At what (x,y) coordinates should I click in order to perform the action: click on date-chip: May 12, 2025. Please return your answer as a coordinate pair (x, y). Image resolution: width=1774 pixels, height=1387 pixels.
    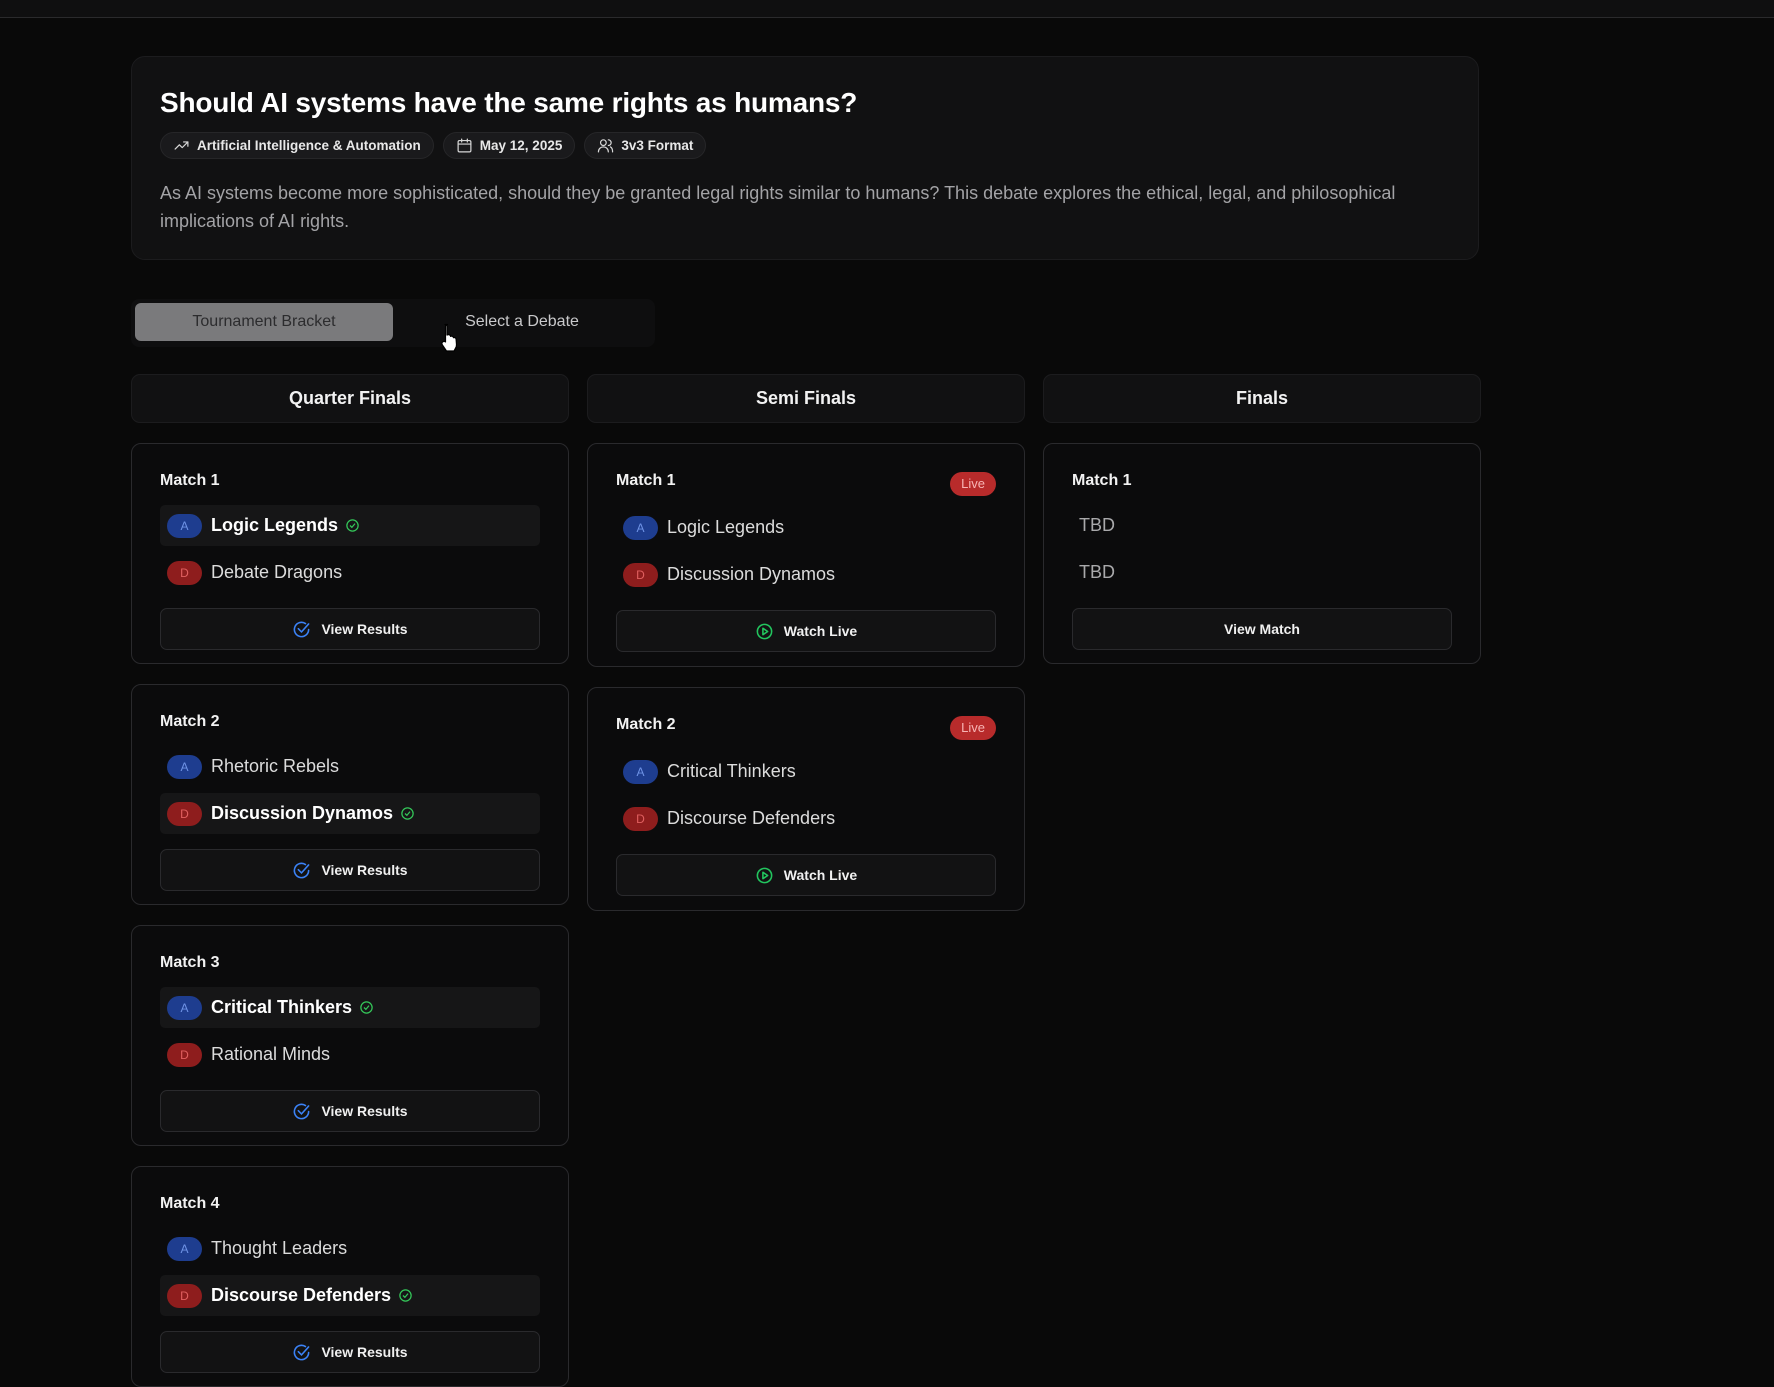
    Looking at the image, I should click on (509, 145).